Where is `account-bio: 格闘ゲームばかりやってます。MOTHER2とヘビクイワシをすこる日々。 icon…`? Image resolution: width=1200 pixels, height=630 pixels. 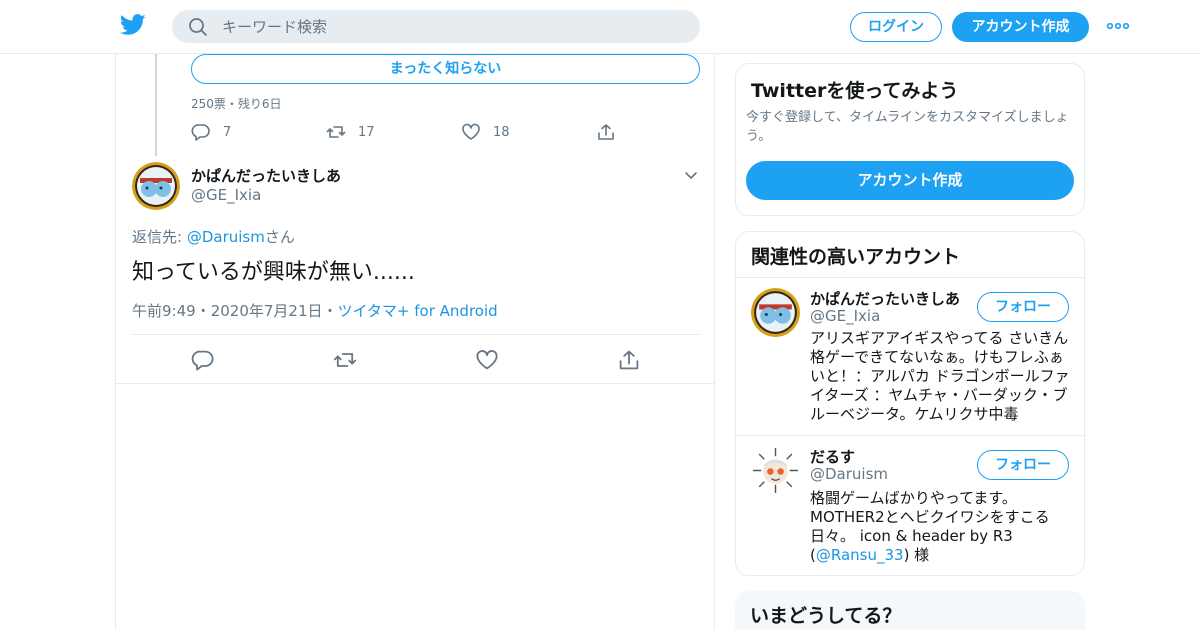
account-bio: 格闘ゲームばかりやってます。MOTHER2とヘビクイワシをすこる日々。 icon… is located at coordinates (942, 527).